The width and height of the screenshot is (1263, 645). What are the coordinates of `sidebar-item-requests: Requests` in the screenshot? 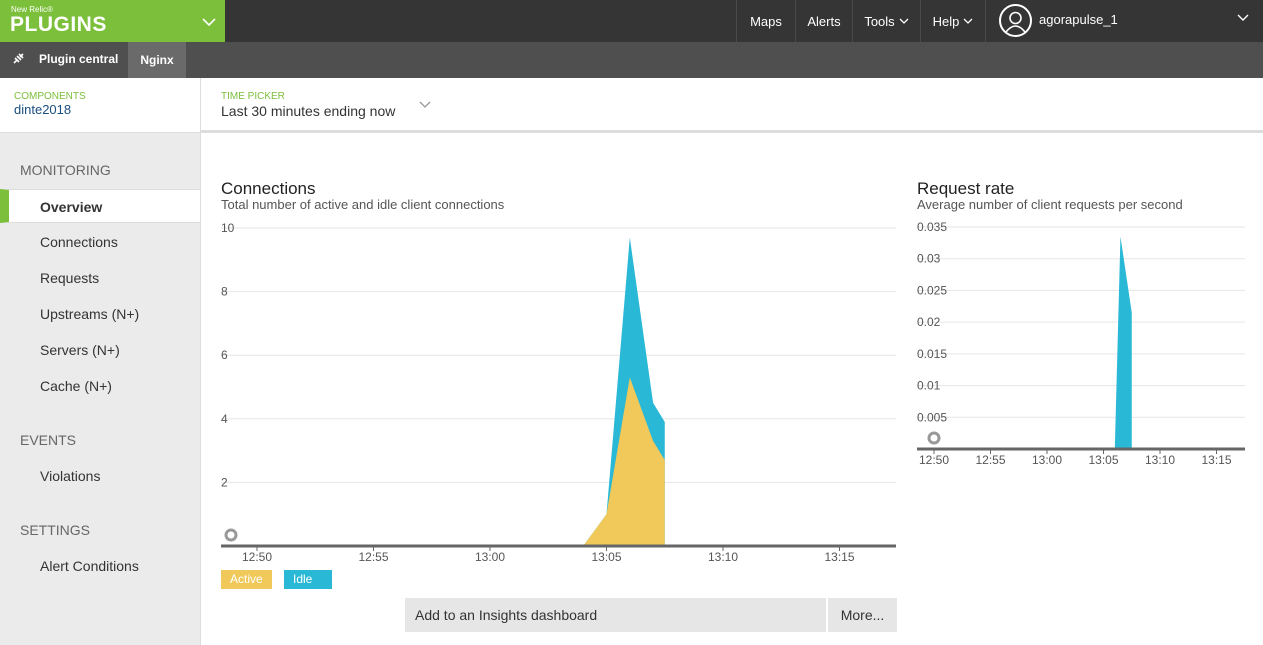 It's located at (100, 278).